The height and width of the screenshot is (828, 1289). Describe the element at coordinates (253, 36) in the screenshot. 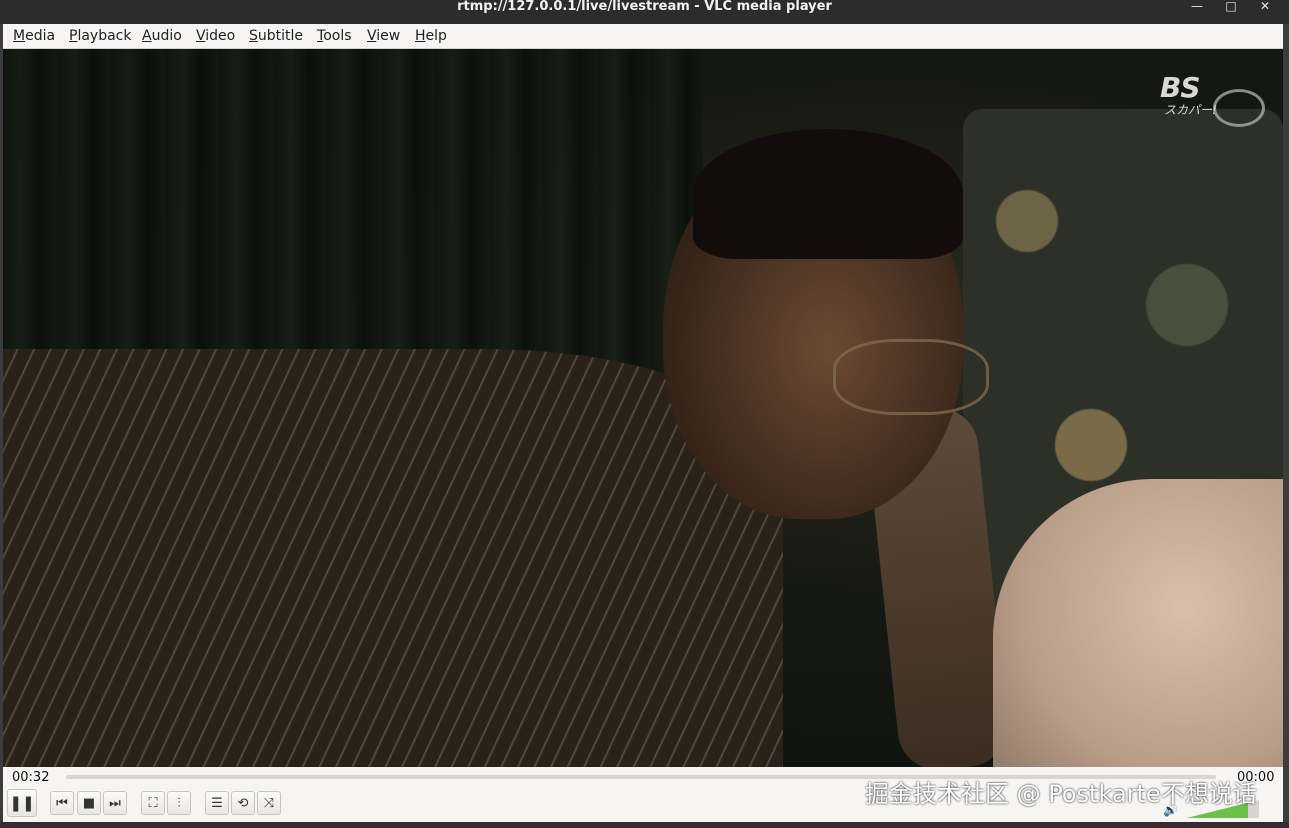

I see `menu-subtitle-mnemonic: S` at that location.